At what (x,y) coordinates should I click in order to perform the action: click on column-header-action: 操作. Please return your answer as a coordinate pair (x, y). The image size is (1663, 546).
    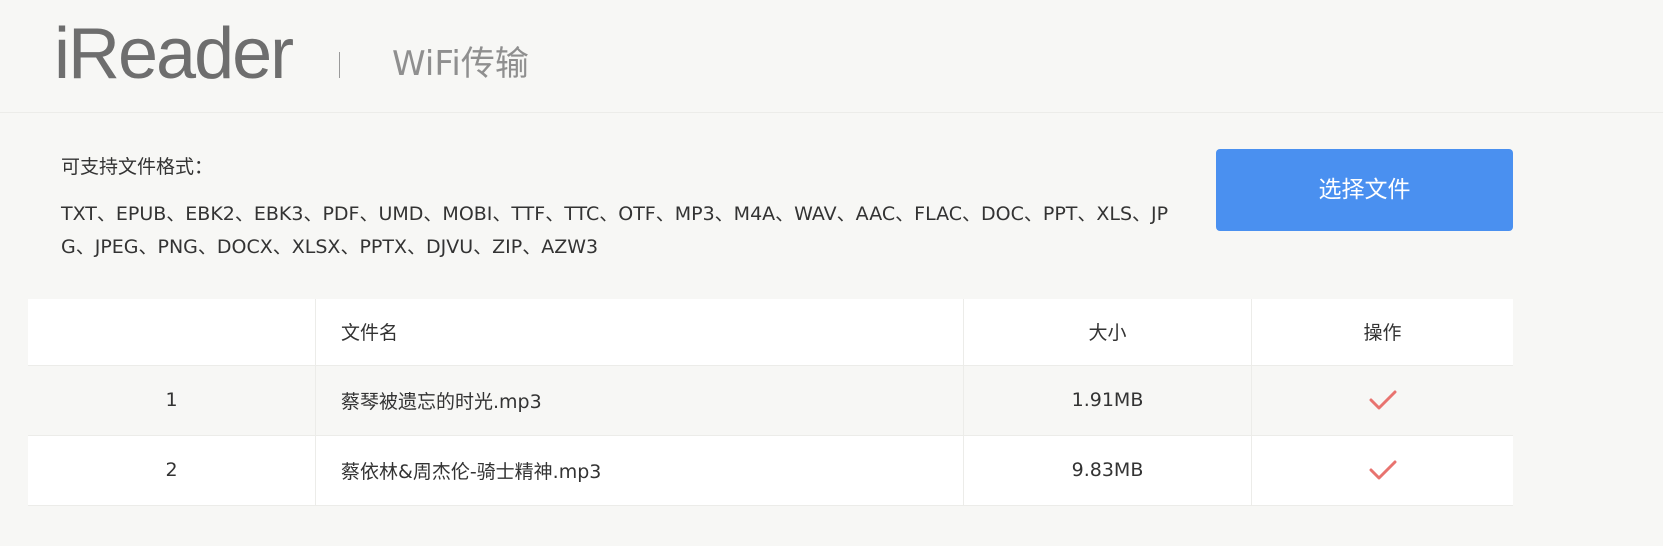
    Looking at the image, I should click on (1382, 332).